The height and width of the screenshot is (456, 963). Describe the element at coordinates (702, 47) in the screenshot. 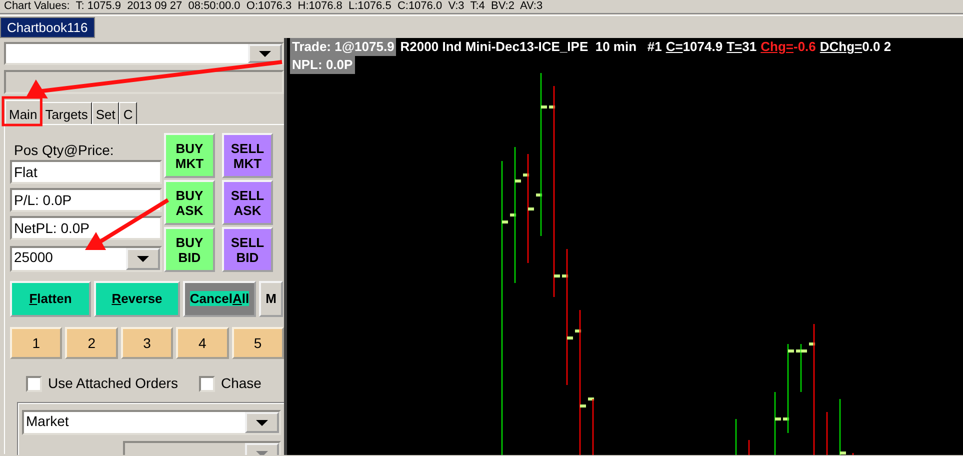

I see `chart-info: 1074.9` at that location.